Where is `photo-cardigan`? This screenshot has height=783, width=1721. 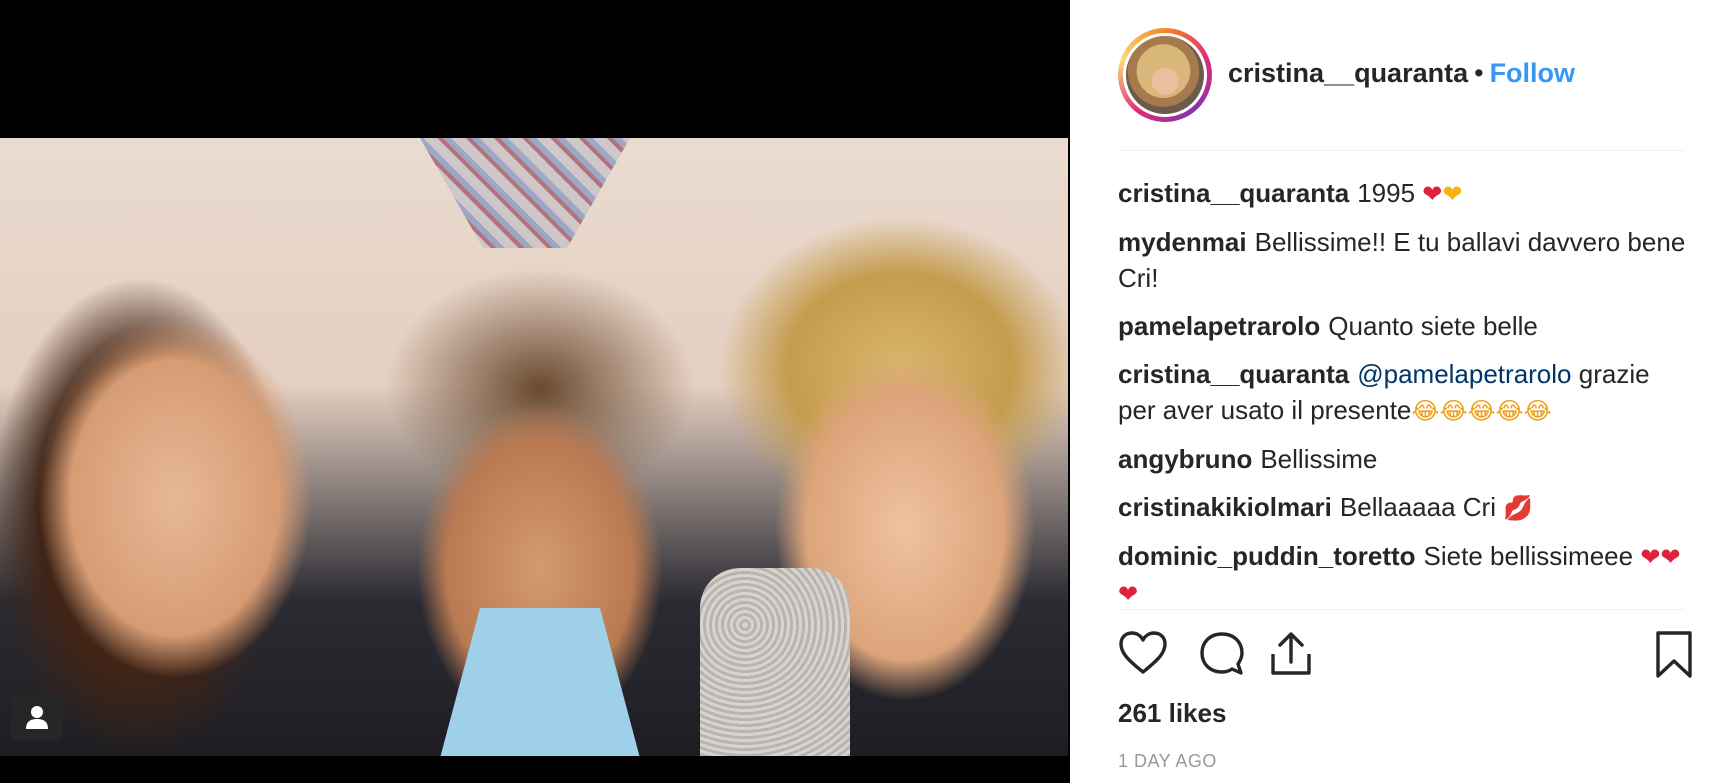
photo-cardigan is located at coordinates (775, 662).